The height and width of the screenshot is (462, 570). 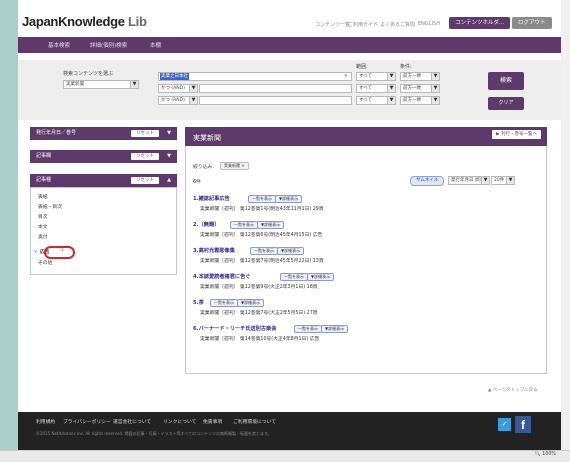 What do you see at coordinates (178, 88) in the screenshot?
I see `operator-select-1: かつ (AND) ▼` at bounding box center [178, 88].